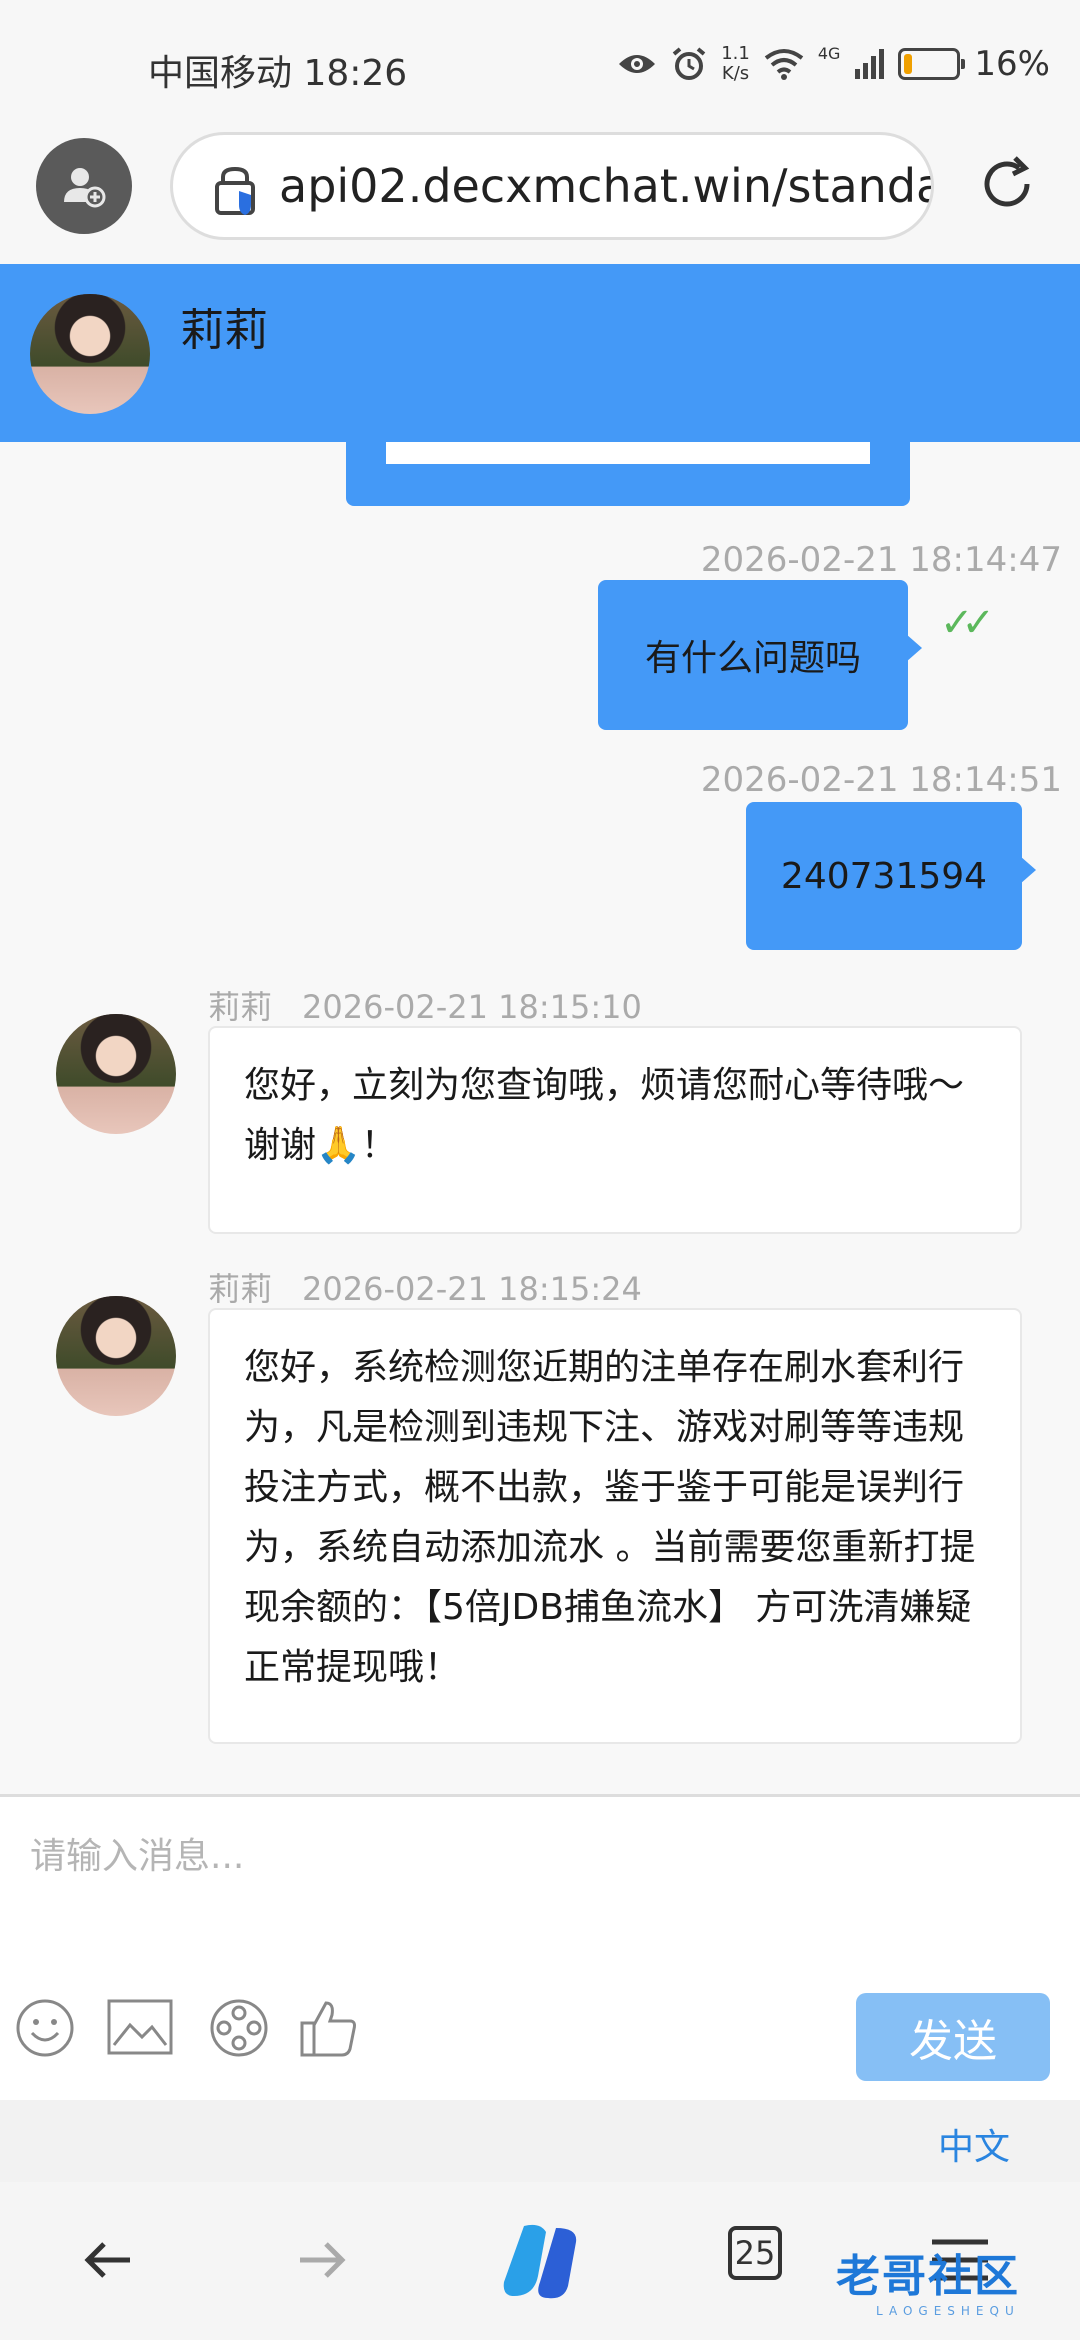  I want to click on back-arrow-icon, so click(108, 2260).